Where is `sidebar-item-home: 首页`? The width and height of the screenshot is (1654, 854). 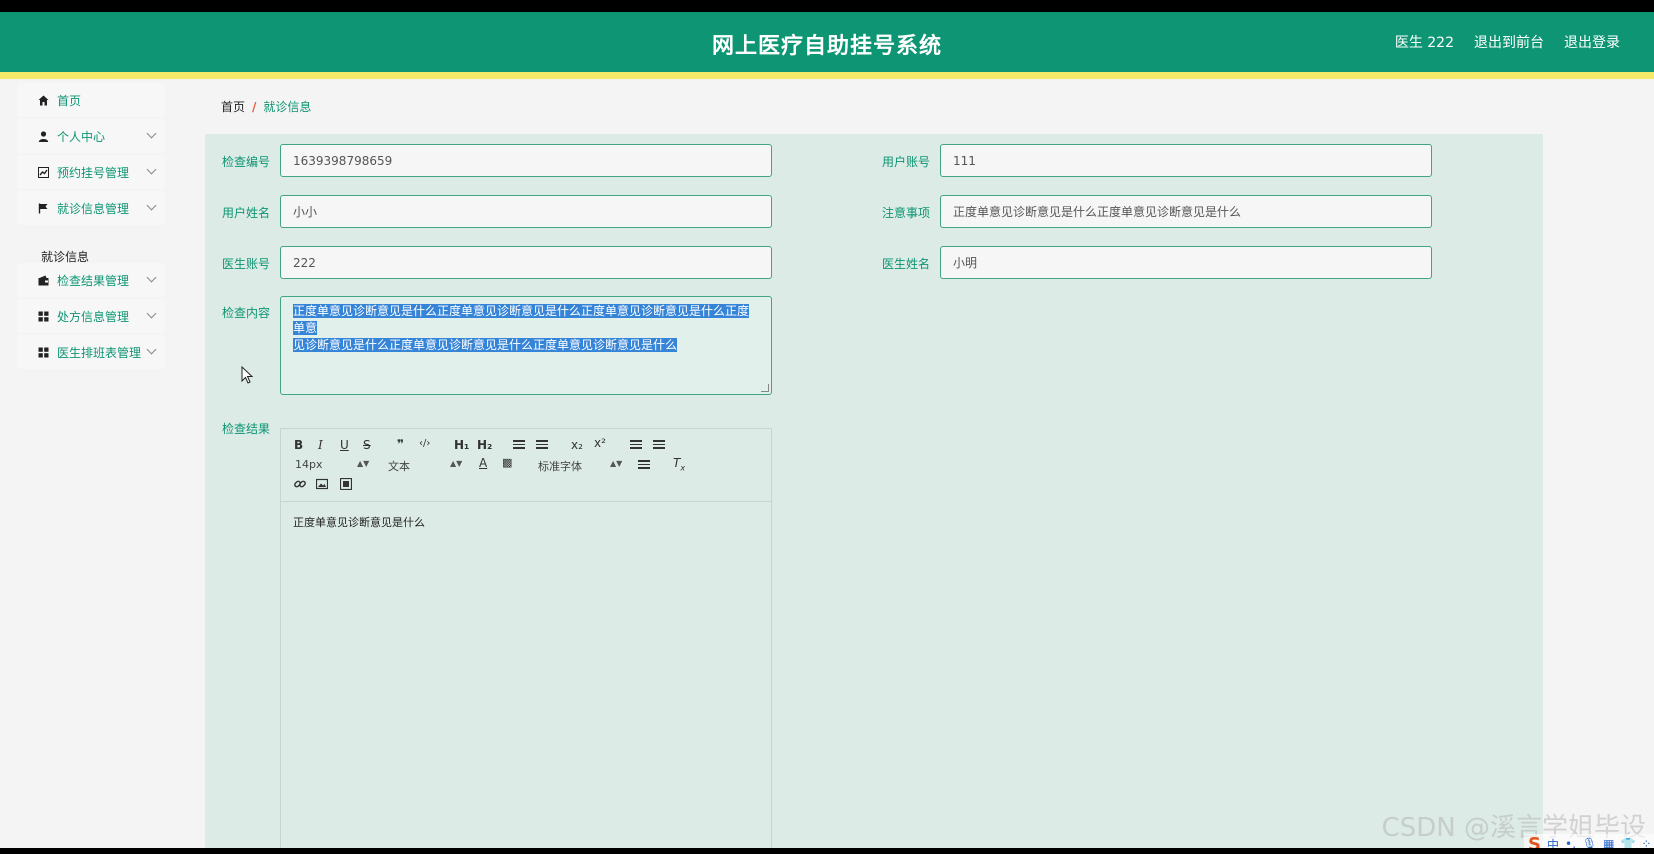
sidebar-item-home: 首页 is located at coordinates (91, 100).